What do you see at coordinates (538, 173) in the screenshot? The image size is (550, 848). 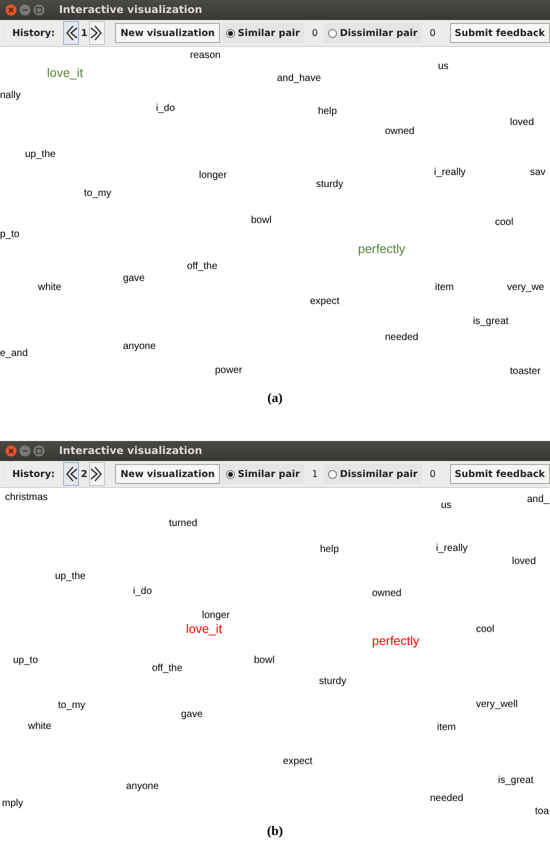 I see `word-label: sav` at bounding box center [538, 173].